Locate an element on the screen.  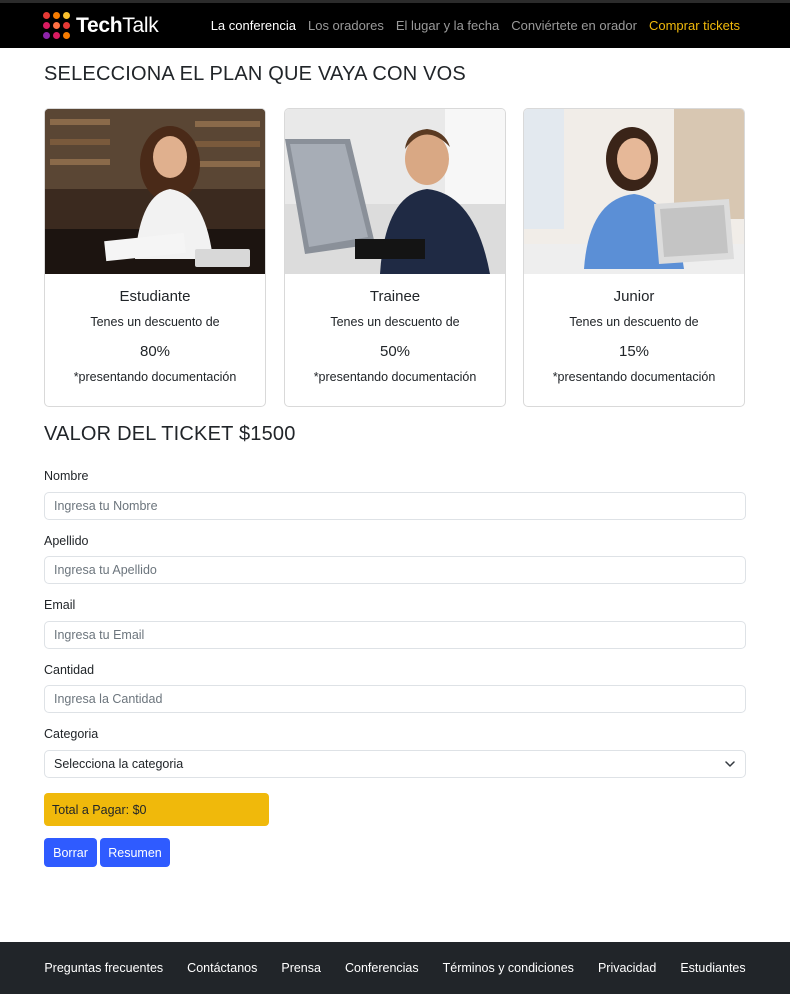
nombre-label: Nombre is located at coordinates (66, 476).